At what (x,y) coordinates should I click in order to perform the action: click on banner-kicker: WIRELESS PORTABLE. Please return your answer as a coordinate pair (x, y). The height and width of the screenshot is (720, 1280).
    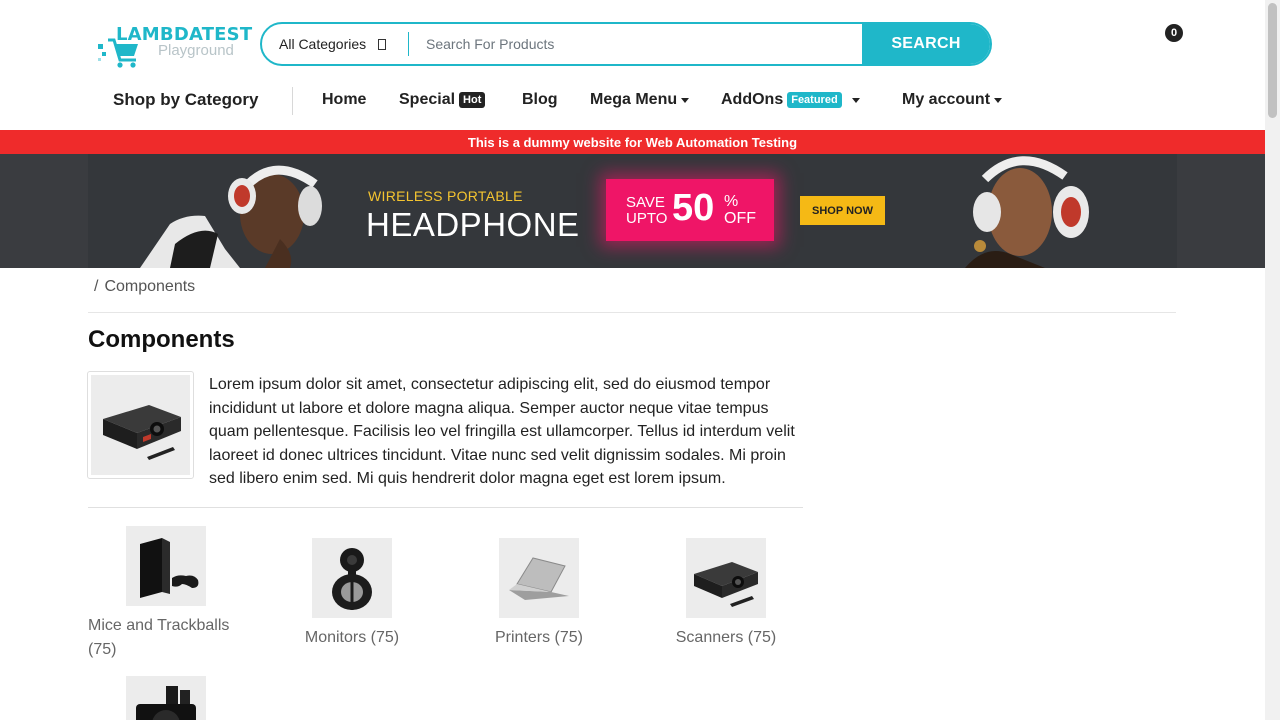
    Looking at the image, I should click on (445, 196).